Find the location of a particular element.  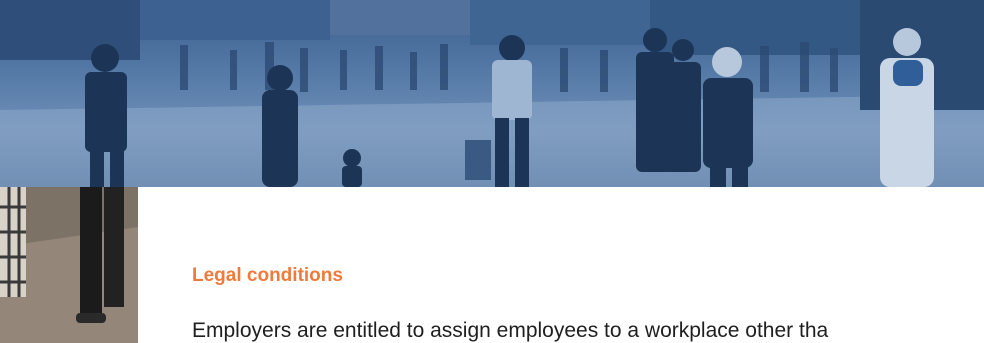

section-heading: Legal conditions is located at coordinates (267, 275).